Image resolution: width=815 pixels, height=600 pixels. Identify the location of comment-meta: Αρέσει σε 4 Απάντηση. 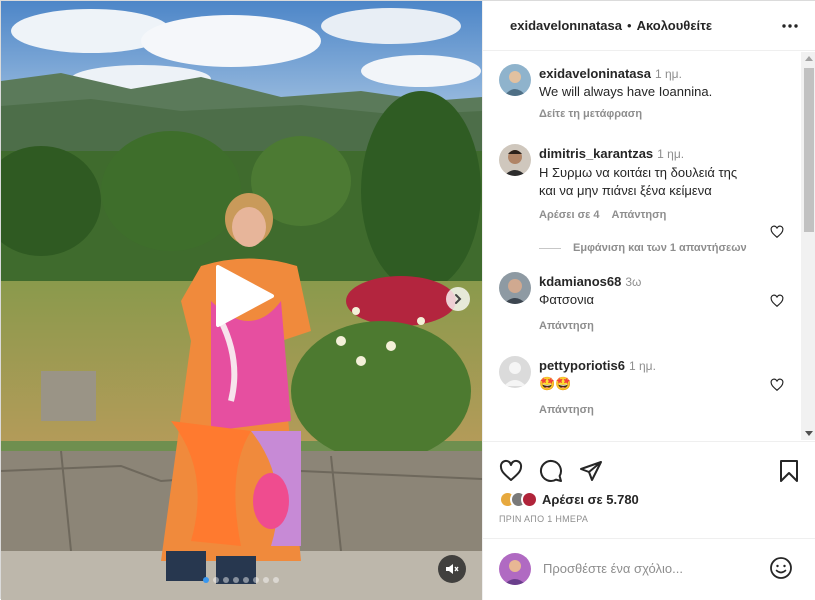
(608, 215).